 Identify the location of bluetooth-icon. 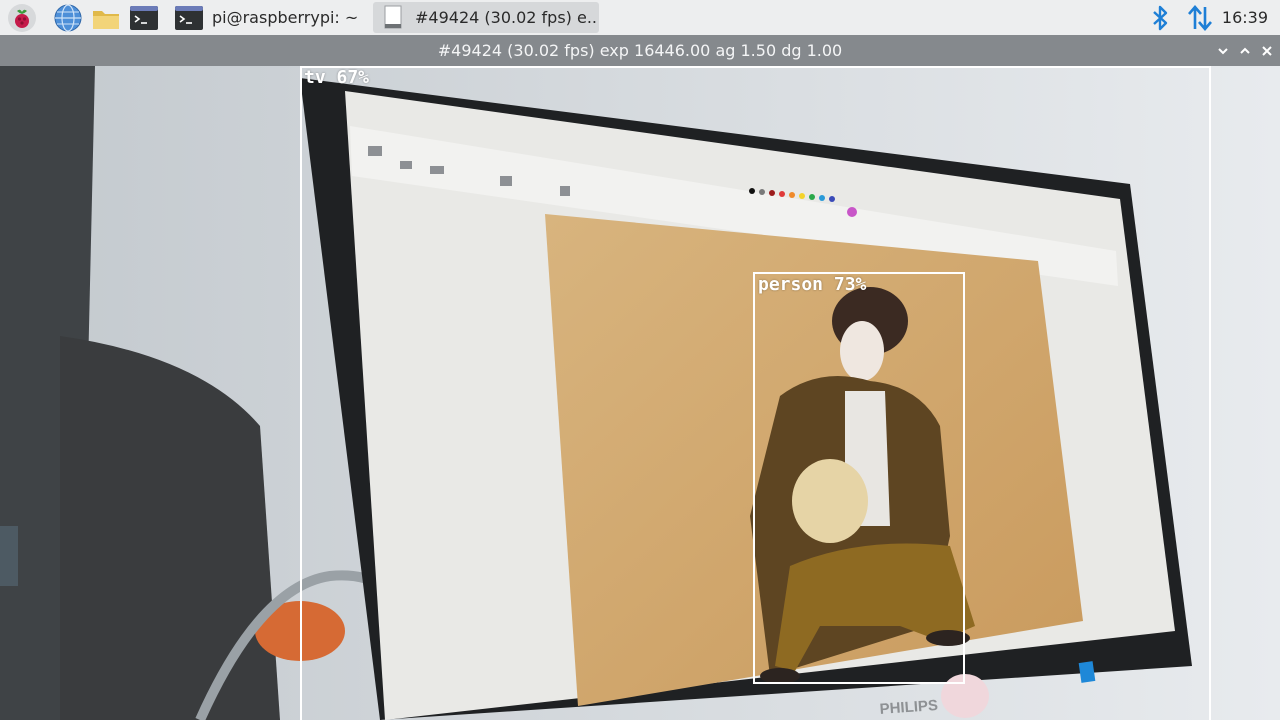
(1160, 18).